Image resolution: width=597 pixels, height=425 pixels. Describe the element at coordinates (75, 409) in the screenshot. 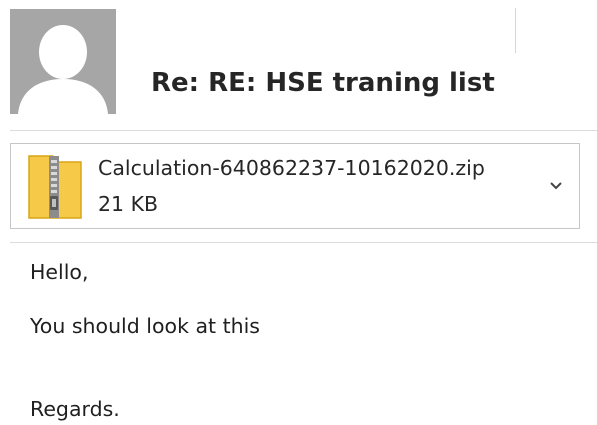

I see `body-signoff: Regards.` at that location.